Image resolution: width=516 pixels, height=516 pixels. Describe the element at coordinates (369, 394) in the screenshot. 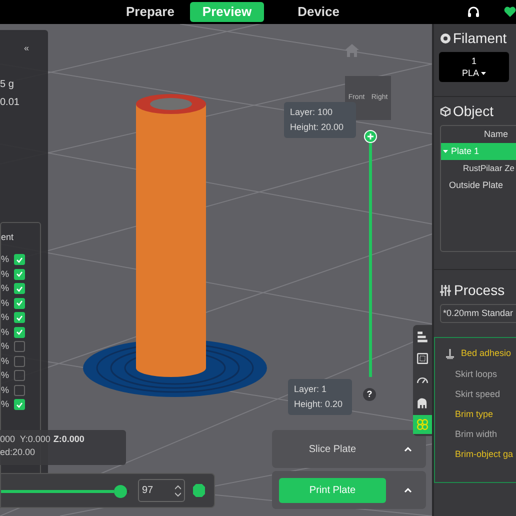

I see `help-button: ?` at that location.